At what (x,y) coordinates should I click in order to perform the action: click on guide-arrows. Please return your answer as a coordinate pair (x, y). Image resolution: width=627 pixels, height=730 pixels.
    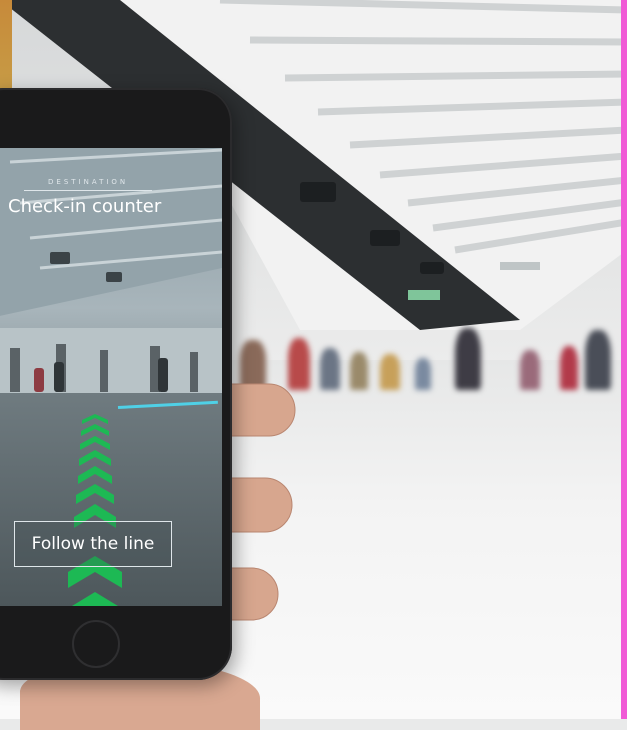
    Looking at the image, I should click on (95, 510).